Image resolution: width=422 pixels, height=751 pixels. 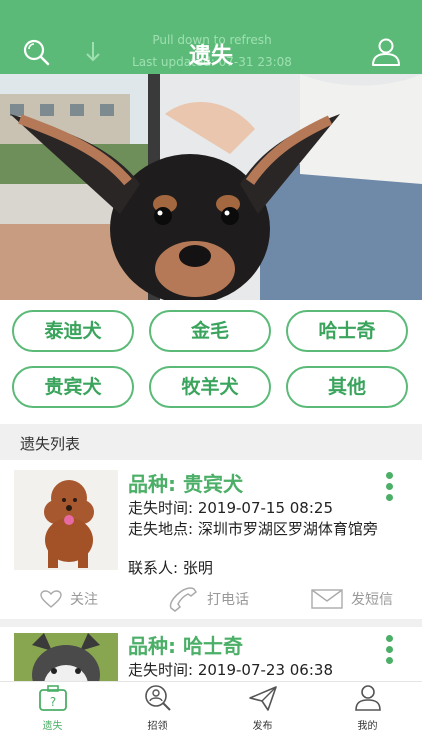 I want to click on tab-label: 遗失, so click(x=52, y=726).